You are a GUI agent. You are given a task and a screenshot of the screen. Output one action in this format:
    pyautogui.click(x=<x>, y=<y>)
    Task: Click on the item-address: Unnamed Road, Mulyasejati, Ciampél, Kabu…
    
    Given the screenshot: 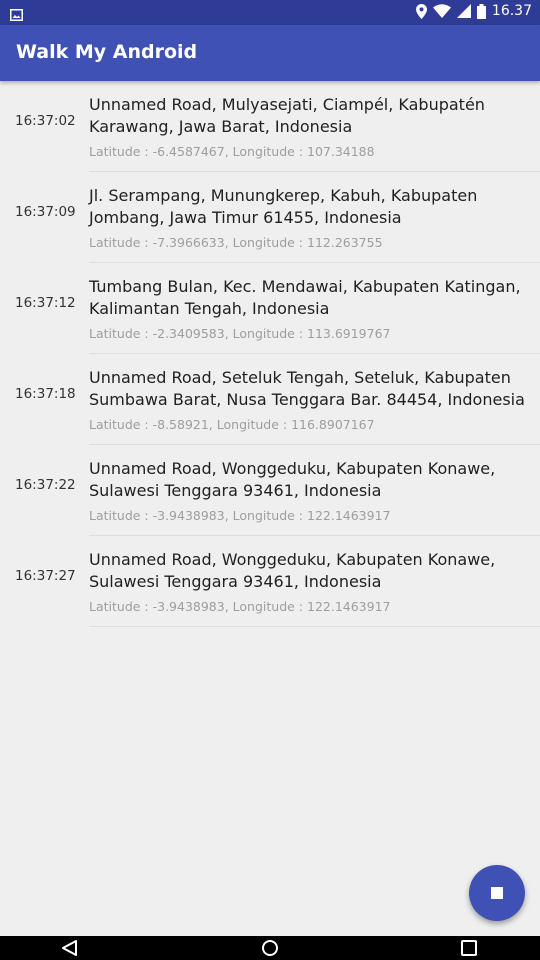 What is the action you would take?
    pyautogui.click(x=287, y=115)
    